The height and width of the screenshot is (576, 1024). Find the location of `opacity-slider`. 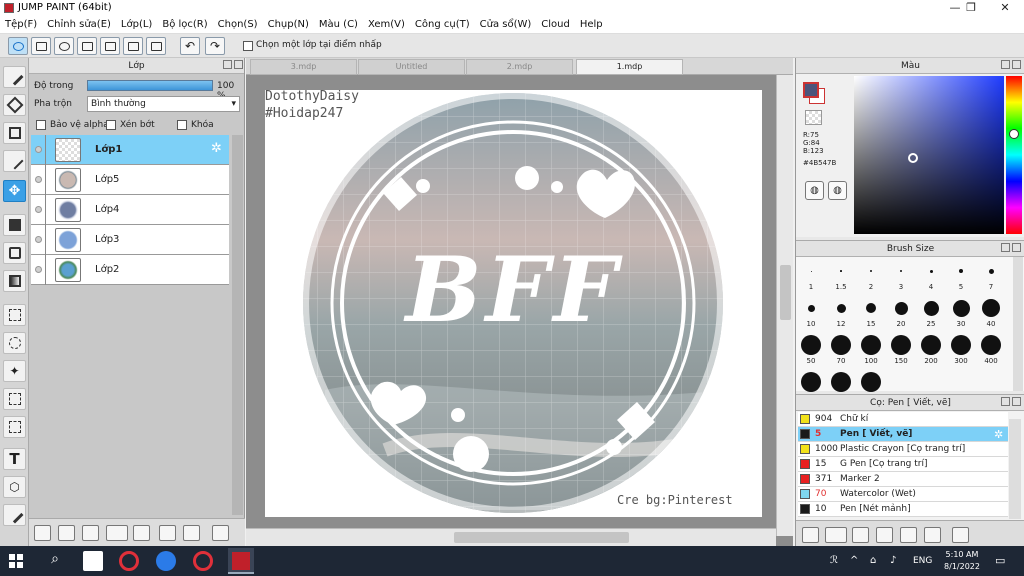

opacity-slider is located at coordinates (150, 85).